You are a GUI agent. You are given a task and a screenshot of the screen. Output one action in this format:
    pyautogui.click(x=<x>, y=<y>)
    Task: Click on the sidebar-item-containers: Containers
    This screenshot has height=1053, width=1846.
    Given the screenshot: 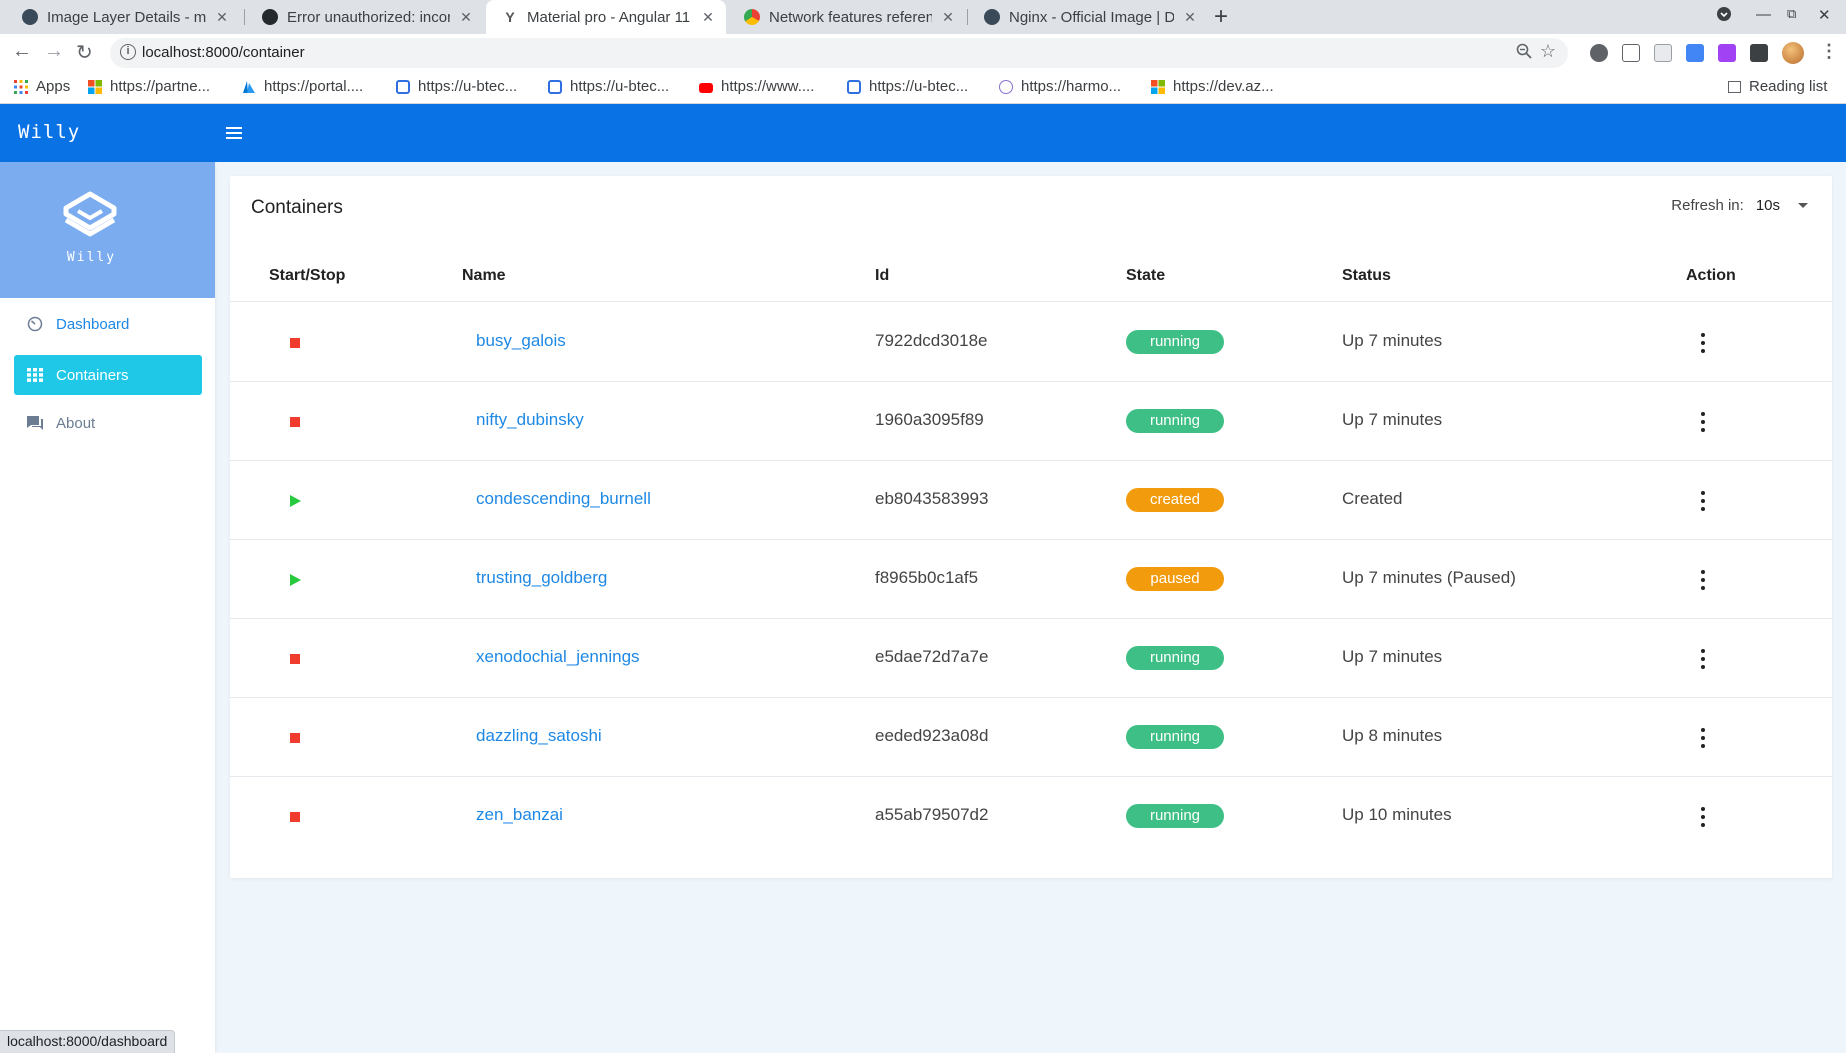 What is the action you would take?
    pyautogui.click(x=108, y=375)
    